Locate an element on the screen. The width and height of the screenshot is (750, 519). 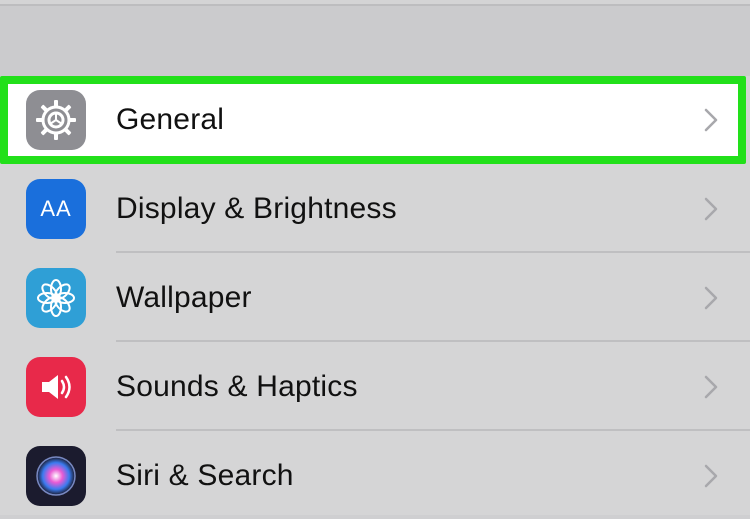
text-size-icon: AA is located at coordinates (56, 208).